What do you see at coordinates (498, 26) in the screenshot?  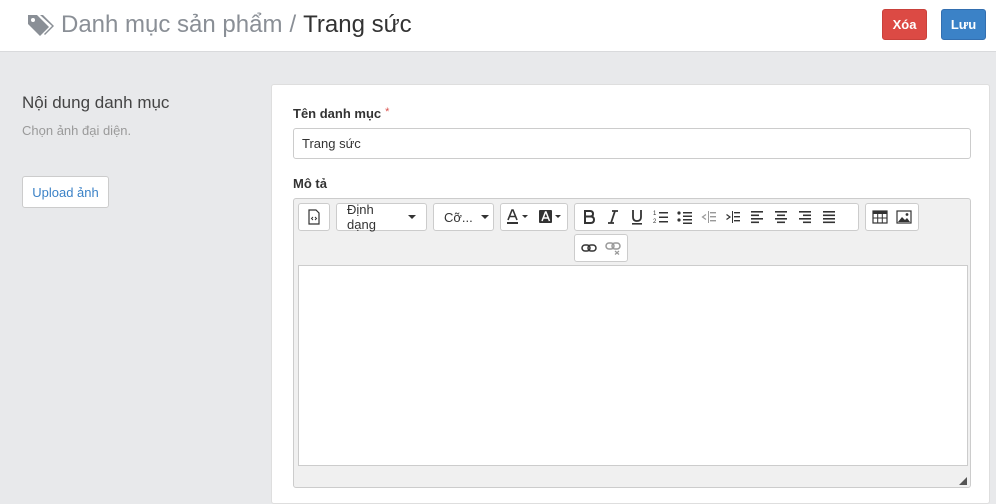 I see `top-bar: Danh mục sản phẩm / Trang sức Xóa Lưu` at bounding box center [498, 26].